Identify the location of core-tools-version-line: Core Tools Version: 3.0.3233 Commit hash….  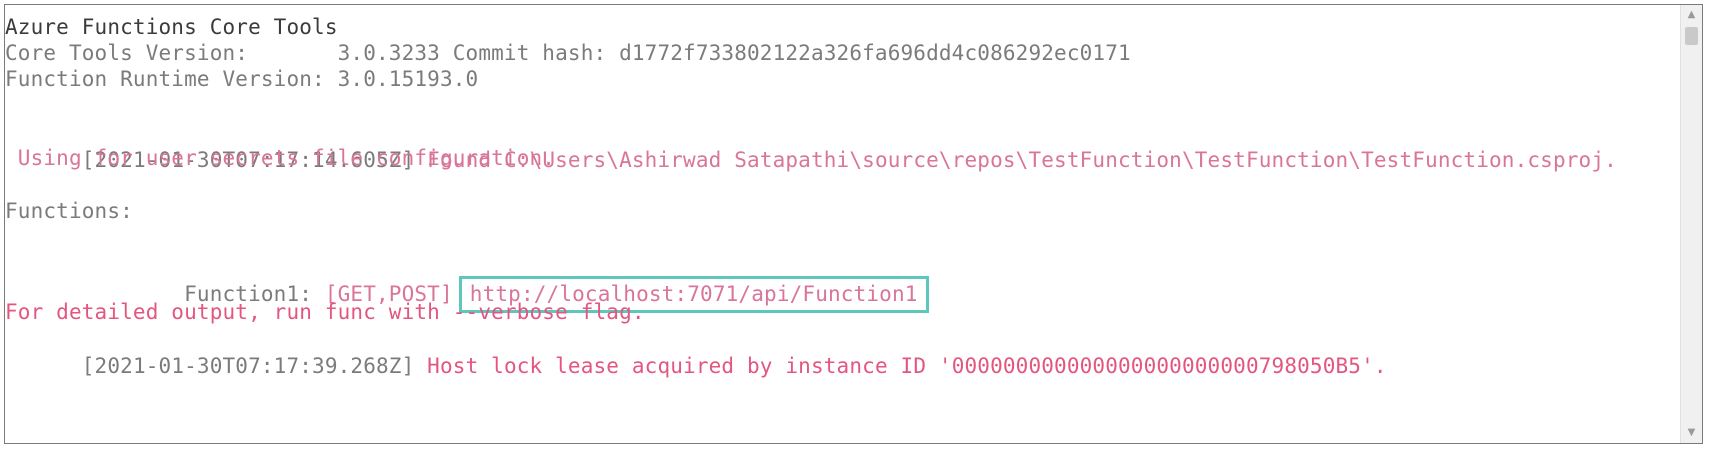
(568, 53).